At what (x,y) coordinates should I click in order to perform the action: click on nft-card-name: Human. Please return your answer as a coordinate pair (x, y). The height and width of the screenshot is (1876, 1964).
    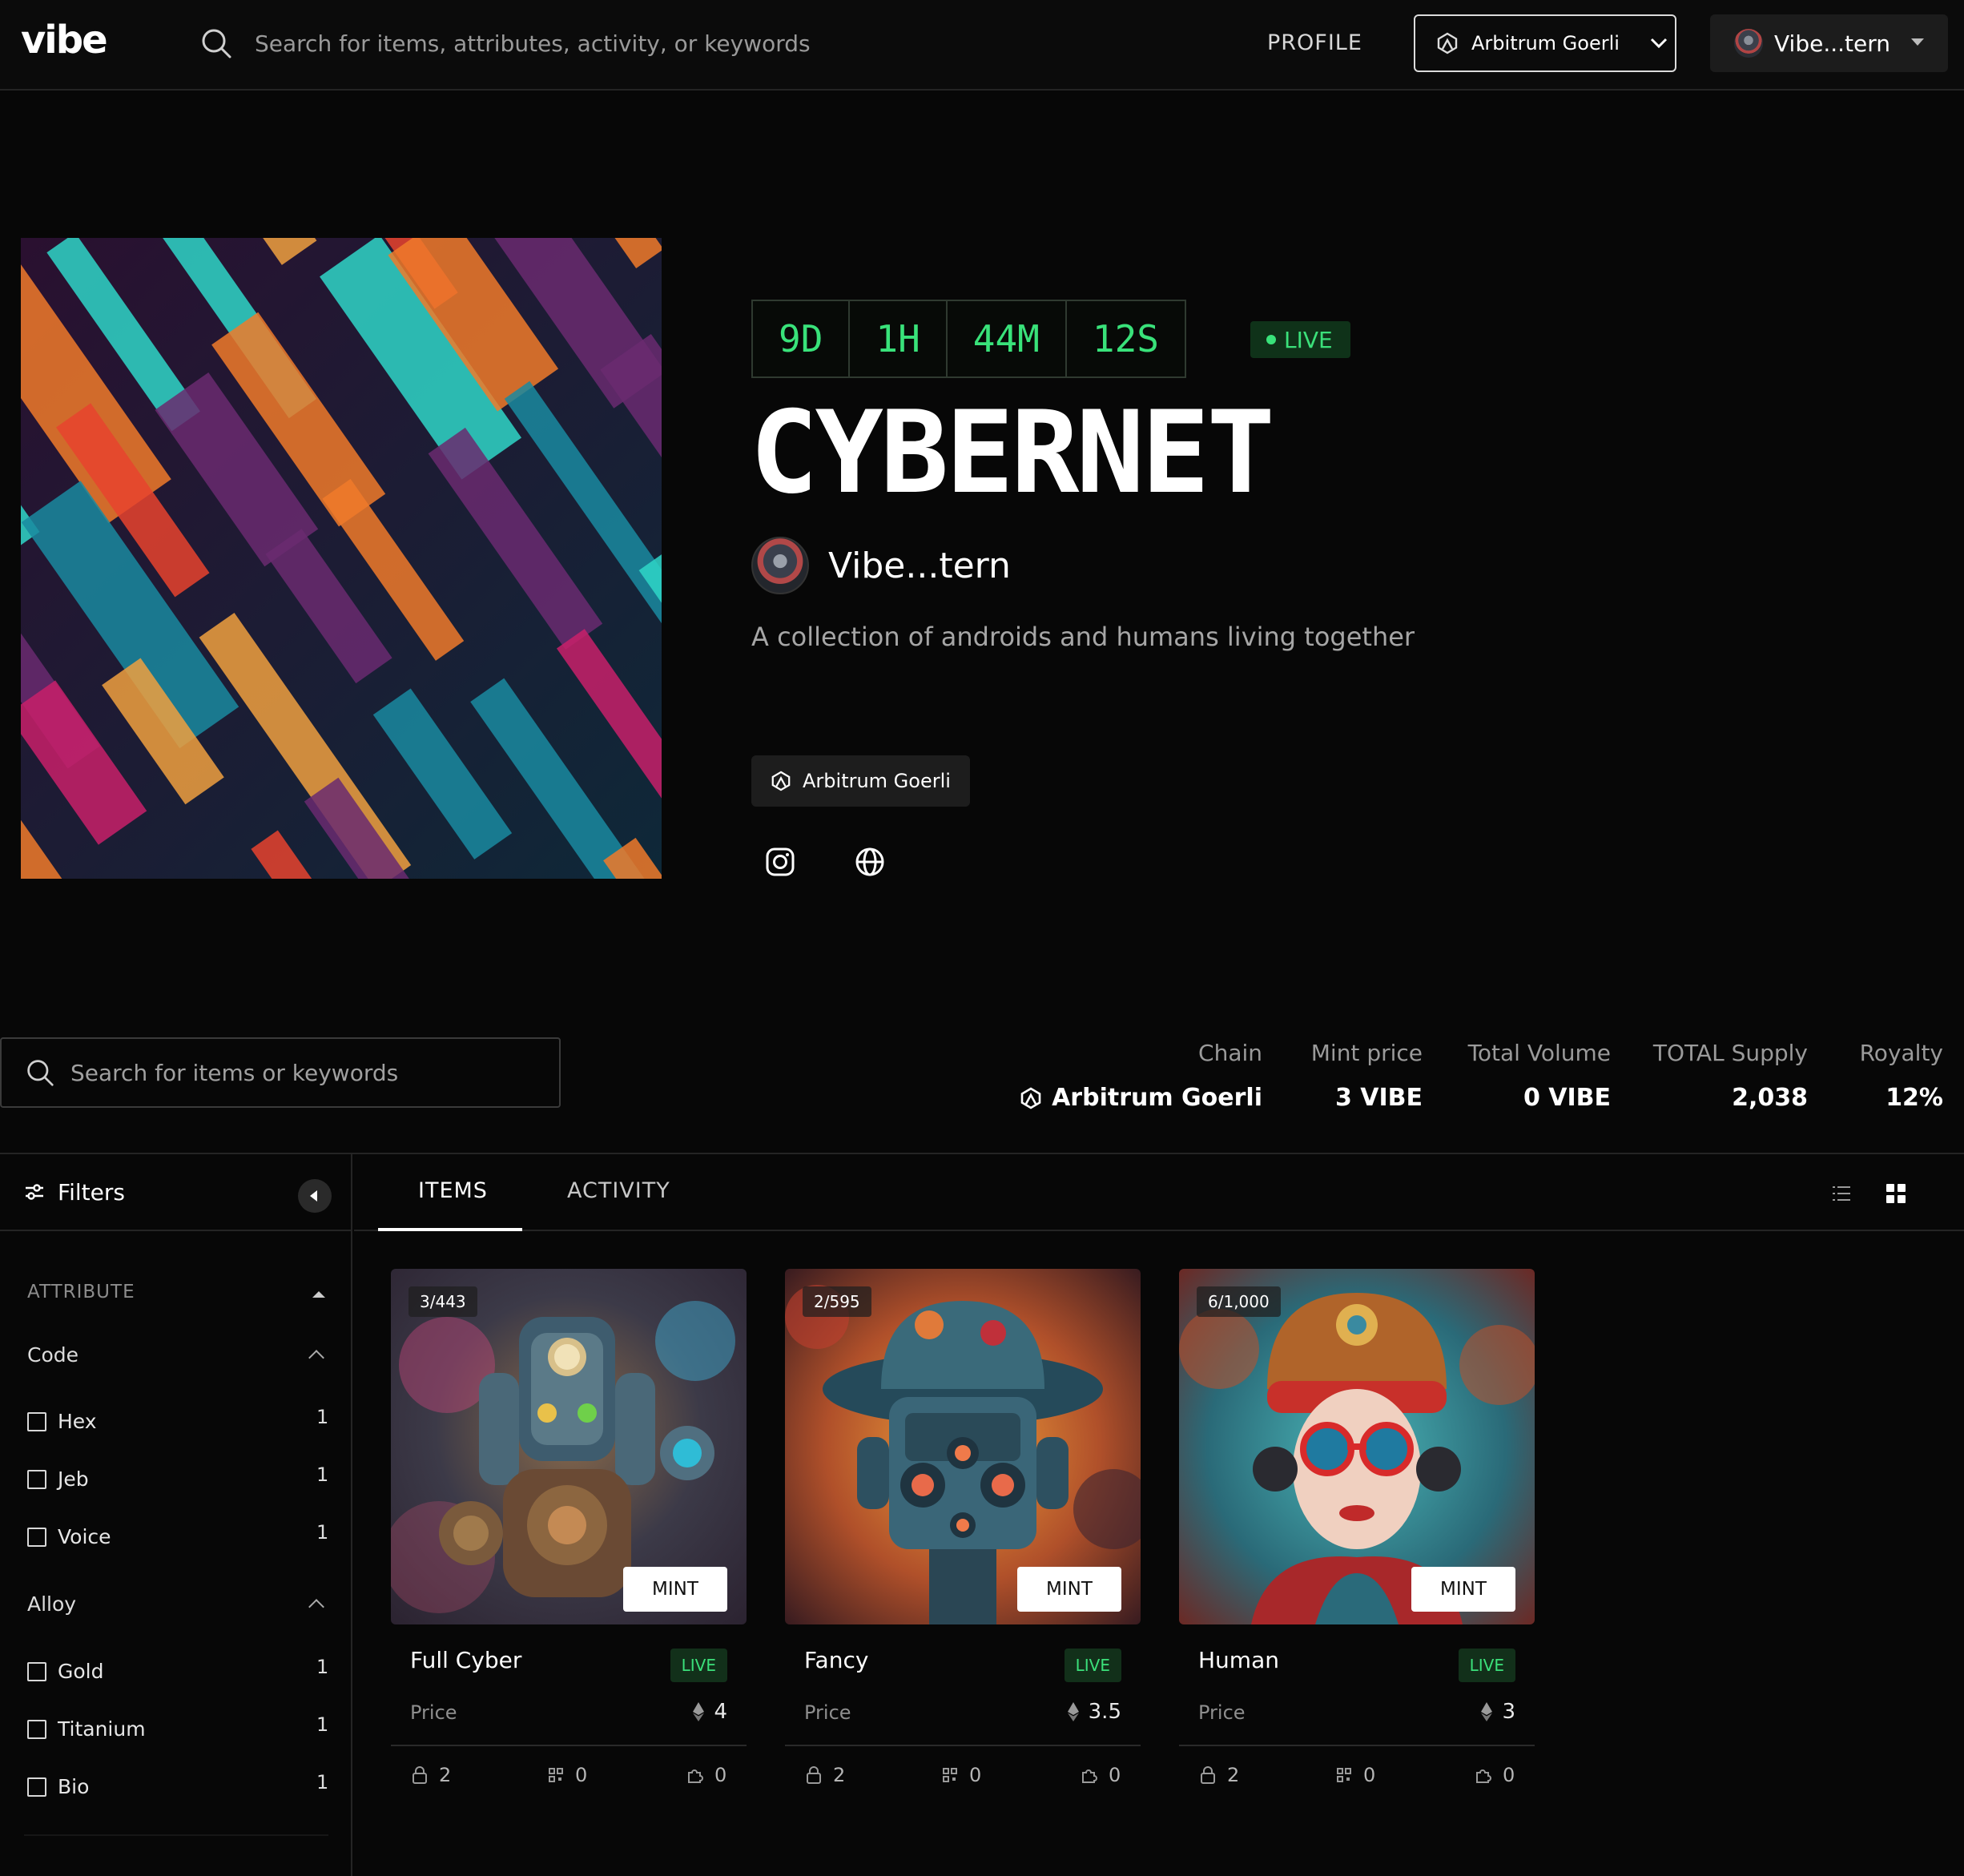
    Looking at the image, I should click on (1238, 1660).